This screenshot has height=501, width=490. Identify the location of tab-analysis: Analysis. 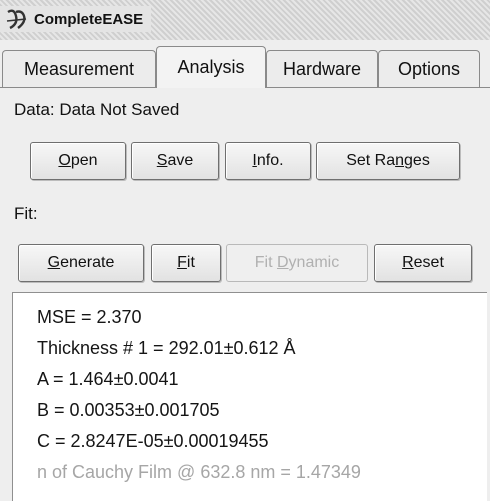
(211, 67).